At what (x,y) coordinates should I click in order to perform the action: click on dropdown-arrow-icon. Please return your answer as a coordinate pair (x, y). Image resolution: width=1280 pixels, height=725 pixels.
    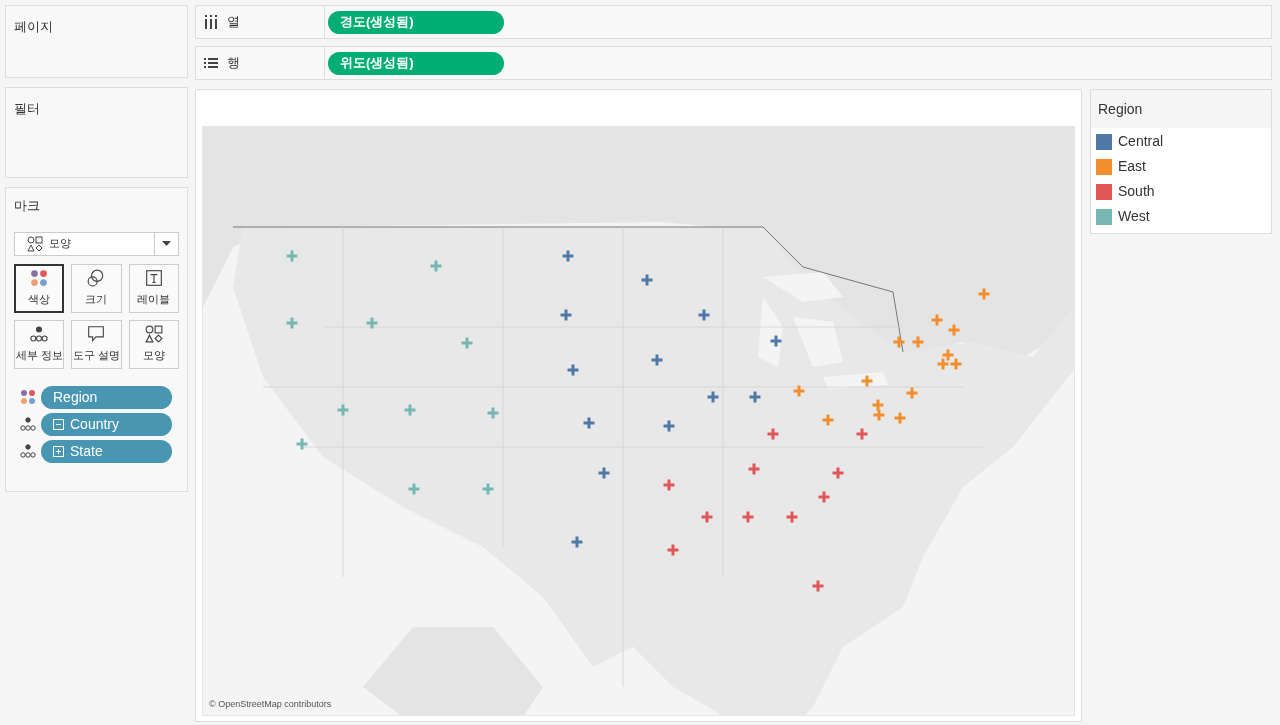
    Looking at the image, I should click on (166, 243).